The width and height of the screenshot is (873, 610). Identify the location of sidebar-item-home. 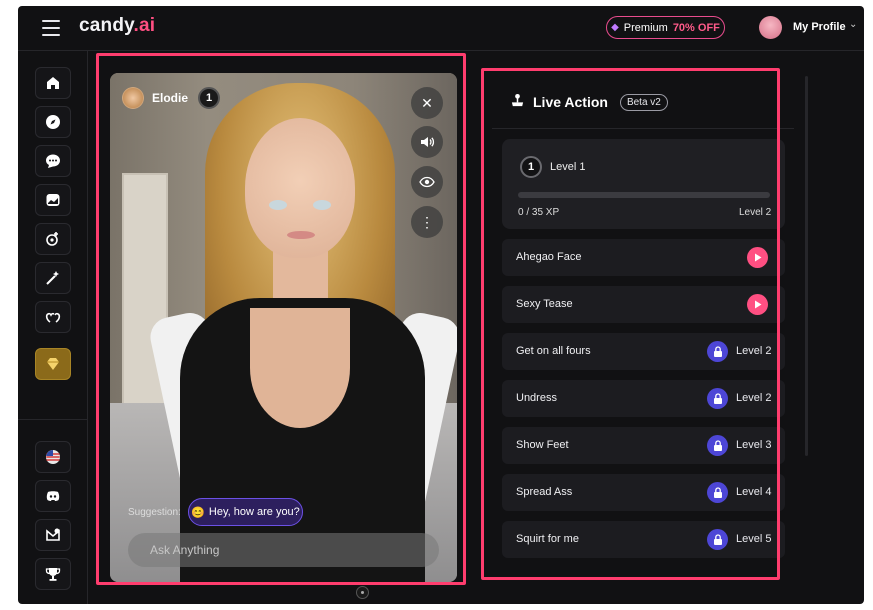
(53, 83).